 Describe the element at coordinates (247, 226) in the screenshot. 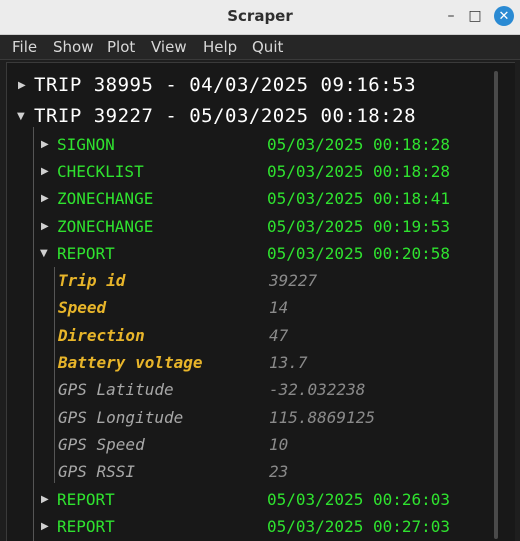

I see `event-node: ▶ ZONECHANGE 05/03/2025 00:19:53` at that location.